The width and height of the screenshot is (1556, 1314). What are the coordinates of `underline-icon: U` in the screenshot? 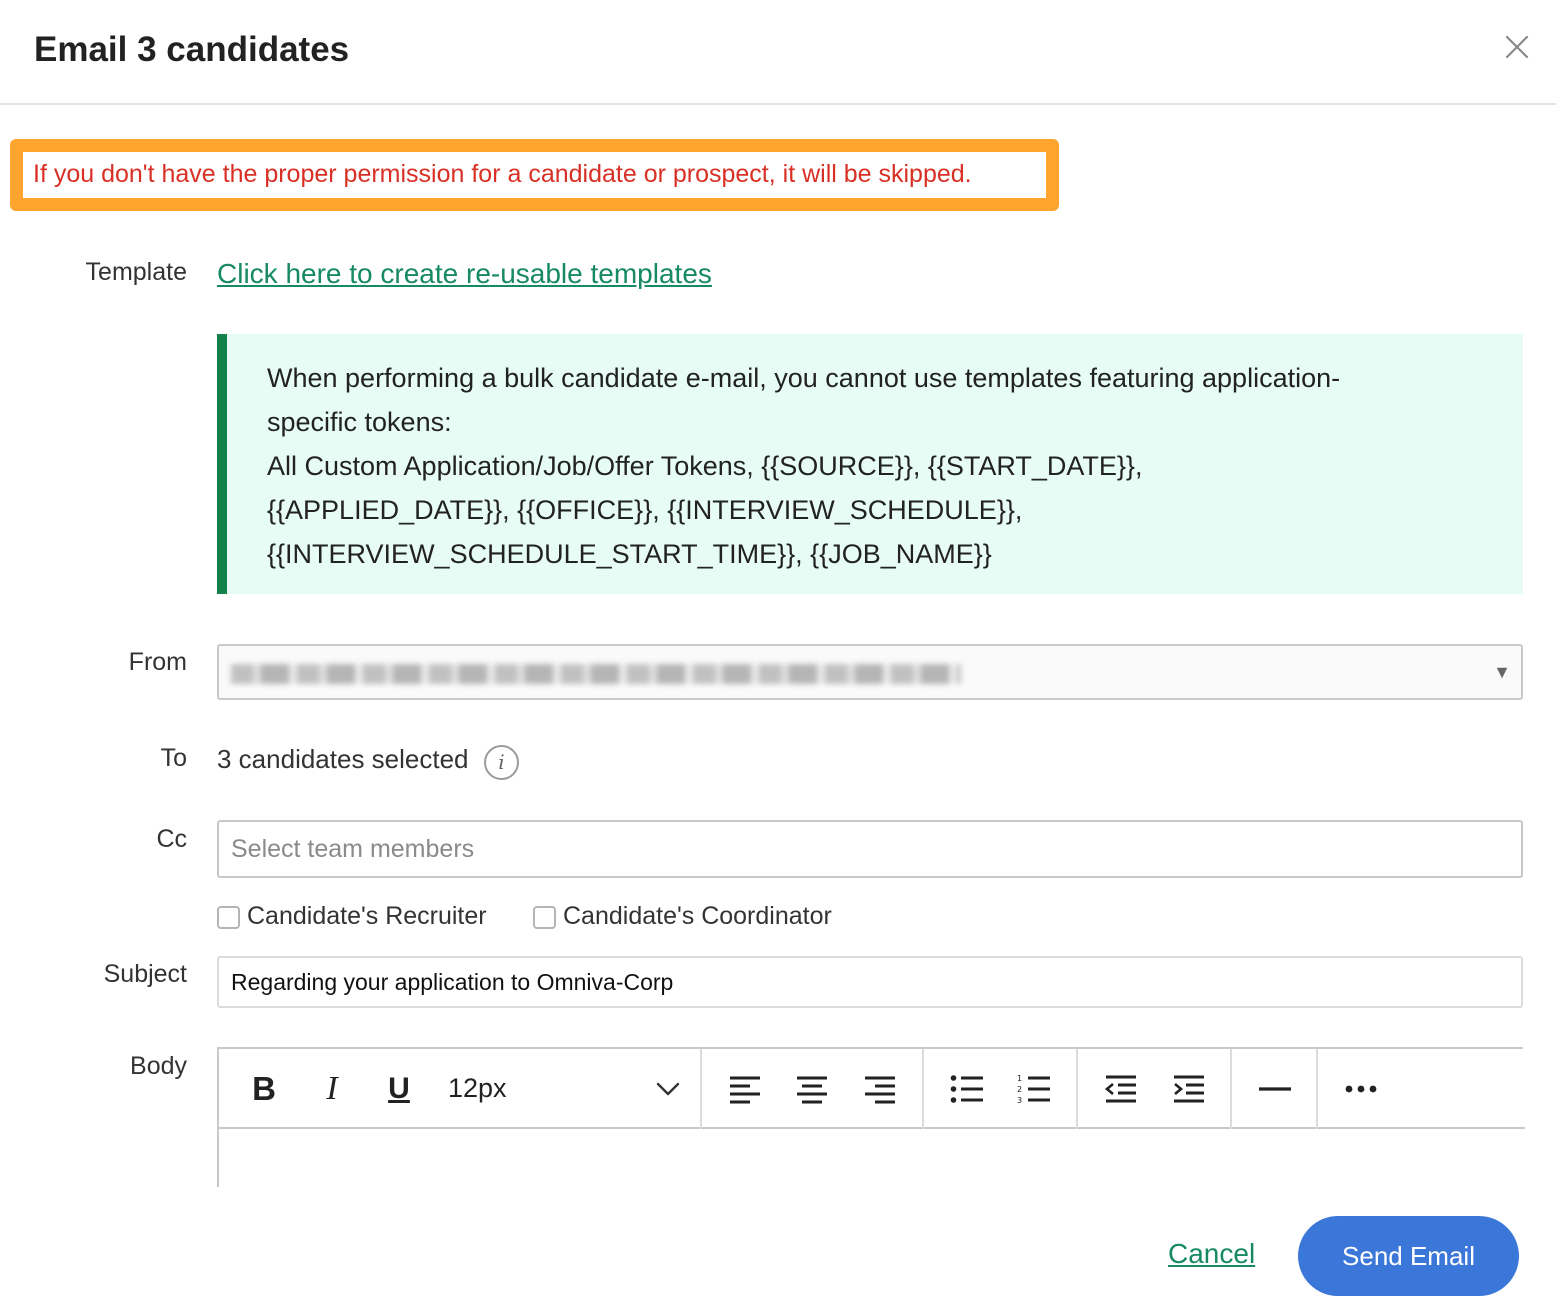 It's located at (399, 1088).